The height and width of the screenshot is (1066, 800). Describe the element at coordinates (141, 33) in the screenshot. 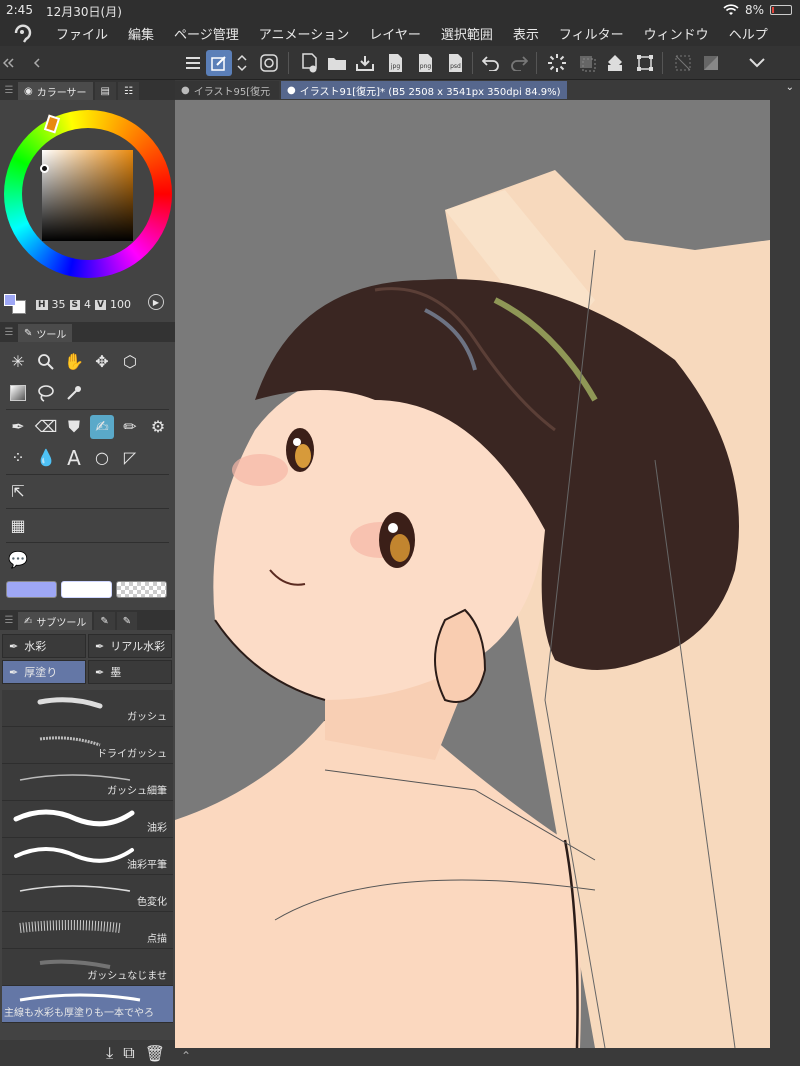

I see `menu-edit: 編集` at that location.